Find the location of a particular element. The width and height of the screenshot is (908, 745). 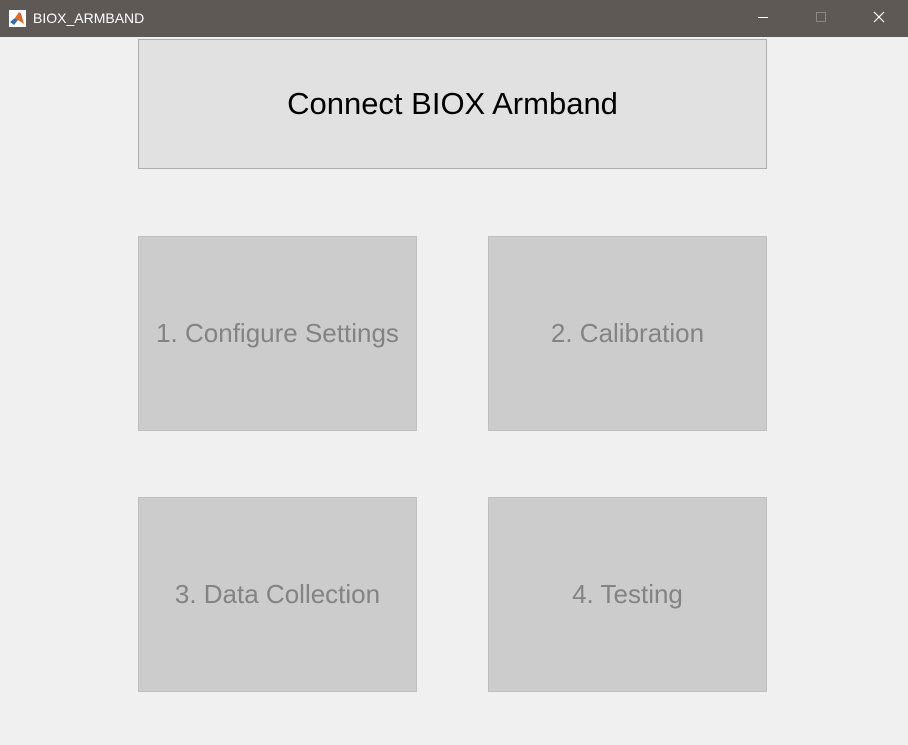

testing-label: 4. Testing is located at coordinates (627, 594).